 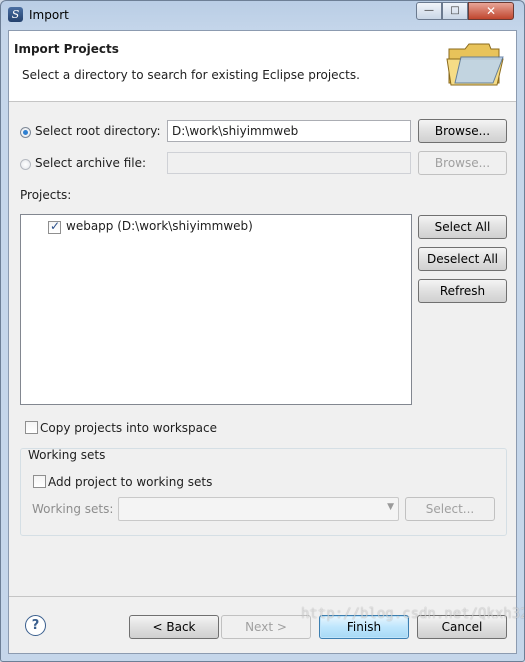 What do you see at coordinates (66, 49) in the screenshot?
I see `page-title: Import Projects` at bounding box center [66, 49].